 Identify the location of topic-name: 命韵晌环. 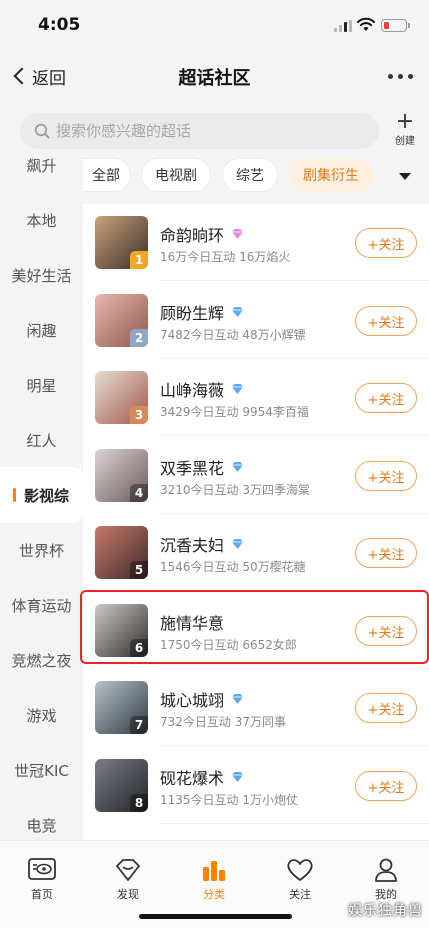
(202, 234).